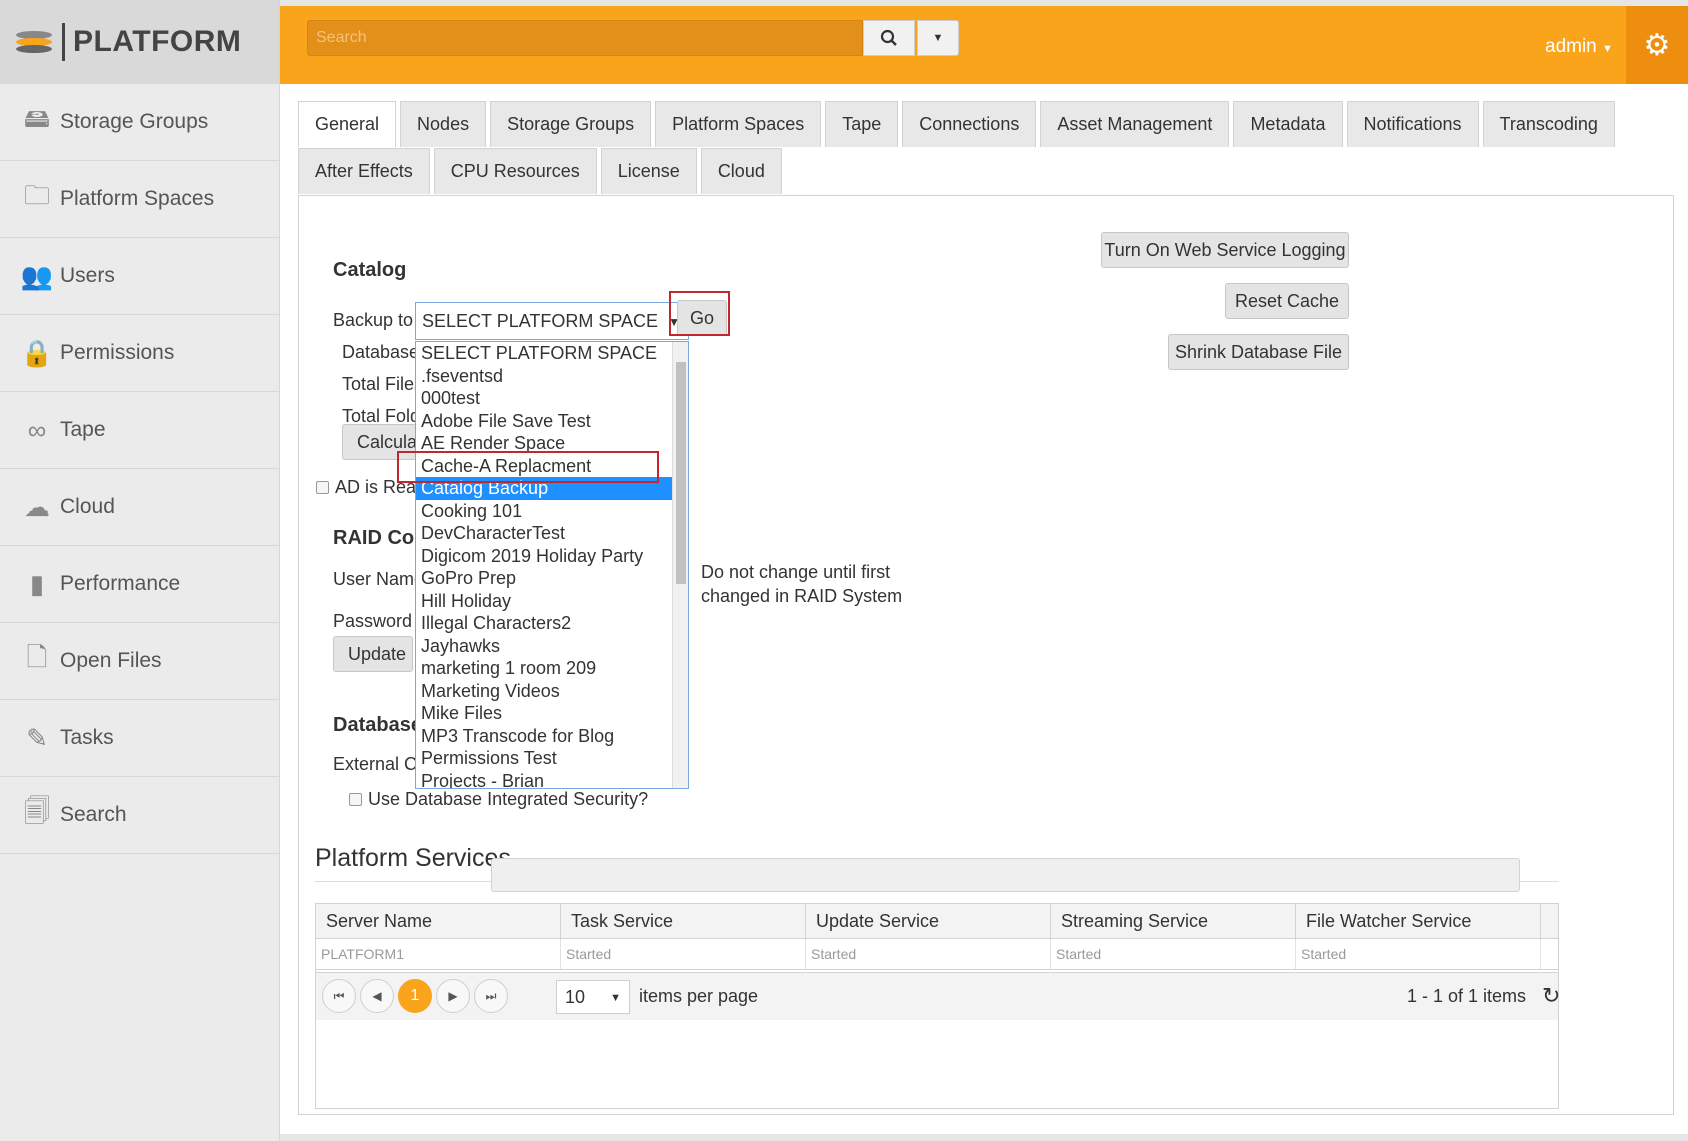 This screenshot has height=1141, width=1688. What do you see at coordinates (1005, 875) in the screenshot?
I see `external-connection-input` at bounding box center [1005, 875].